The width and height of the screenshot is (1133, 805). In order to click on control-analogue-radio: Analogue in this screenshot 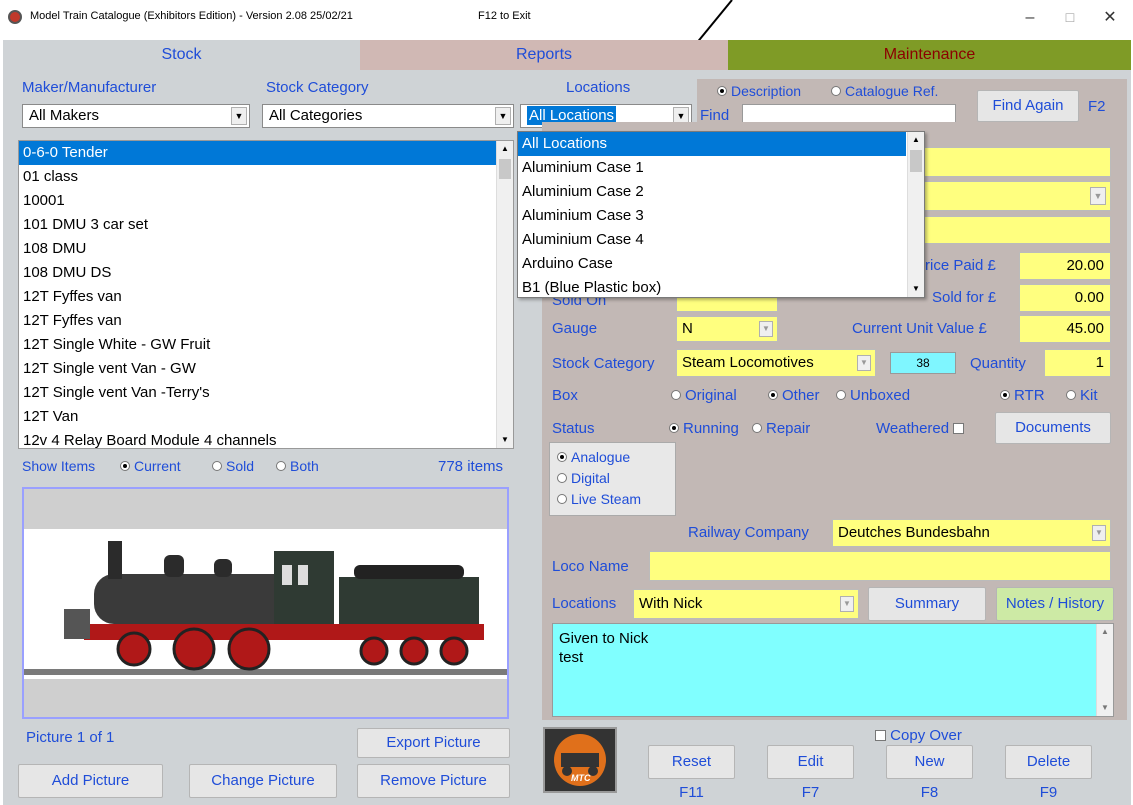, I will do `click(593, 457)`.